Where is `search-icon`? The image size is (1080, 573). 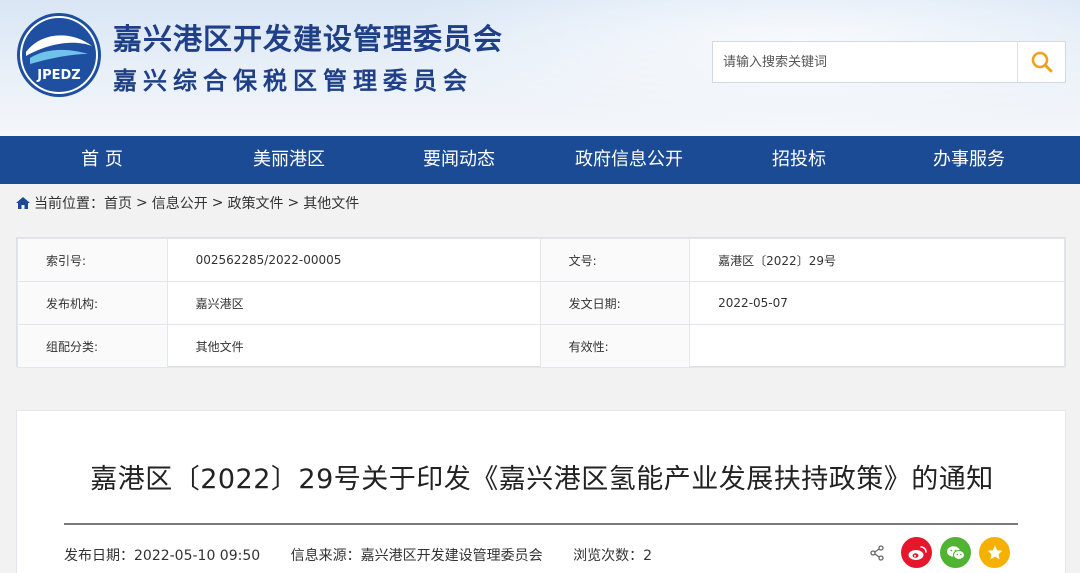 search-icon is located at coordinates (1041, 62).